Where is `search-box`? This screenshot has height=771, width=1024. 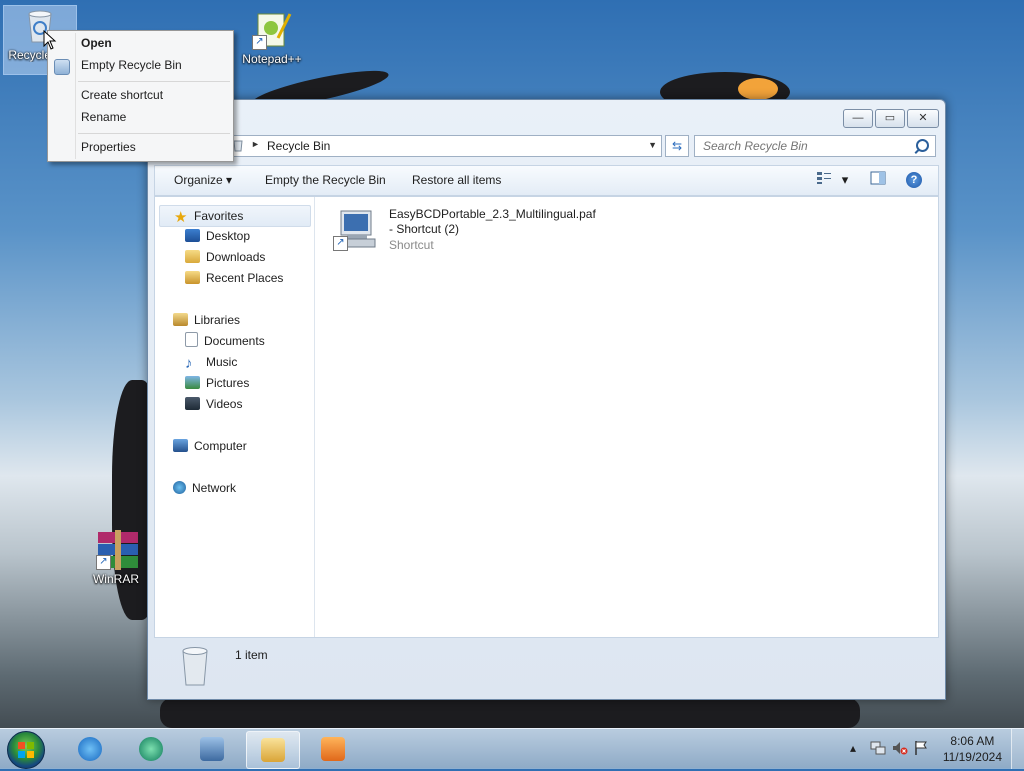 search-box is located at coordinates (815, 146).